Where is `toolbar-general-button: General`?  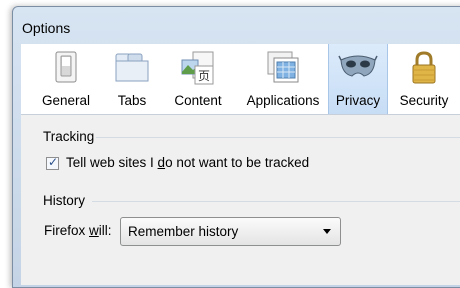
toolbar-general-button: General is located at coordinates (66, 79).